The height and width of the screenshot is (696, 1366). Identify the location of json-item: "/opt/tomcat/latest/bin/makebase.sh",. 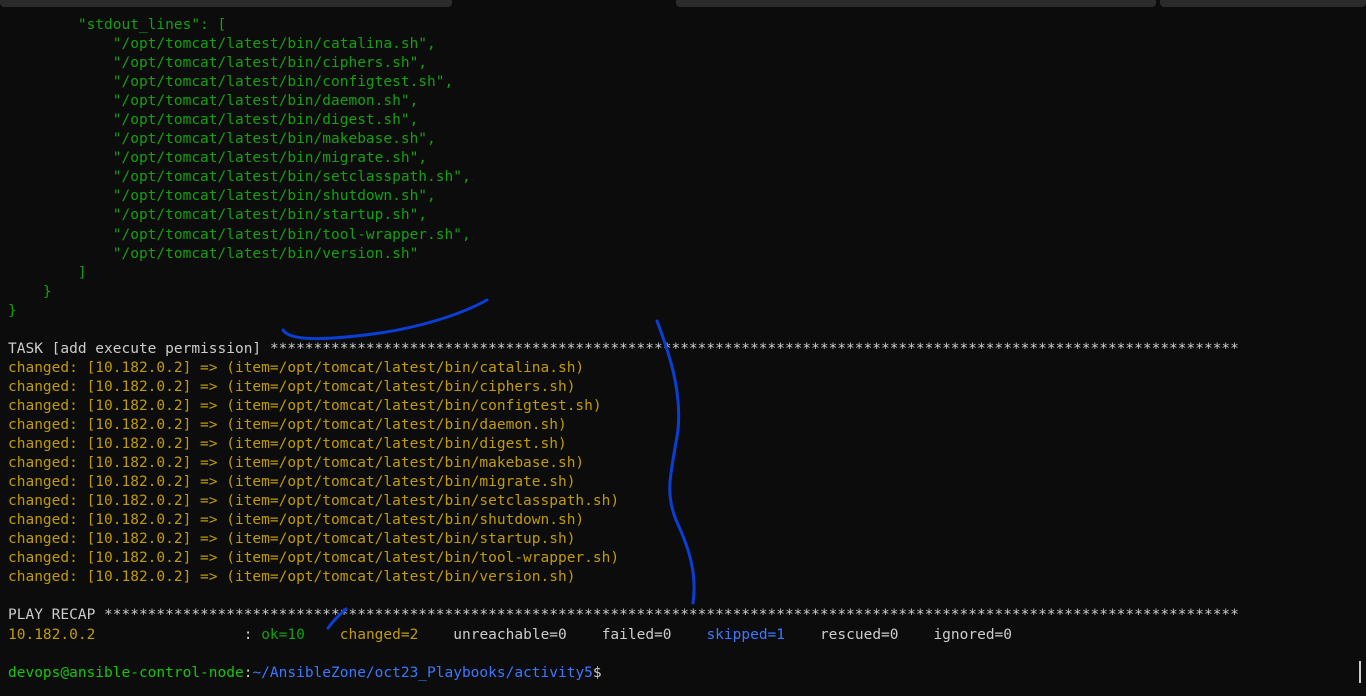
(222, 139).